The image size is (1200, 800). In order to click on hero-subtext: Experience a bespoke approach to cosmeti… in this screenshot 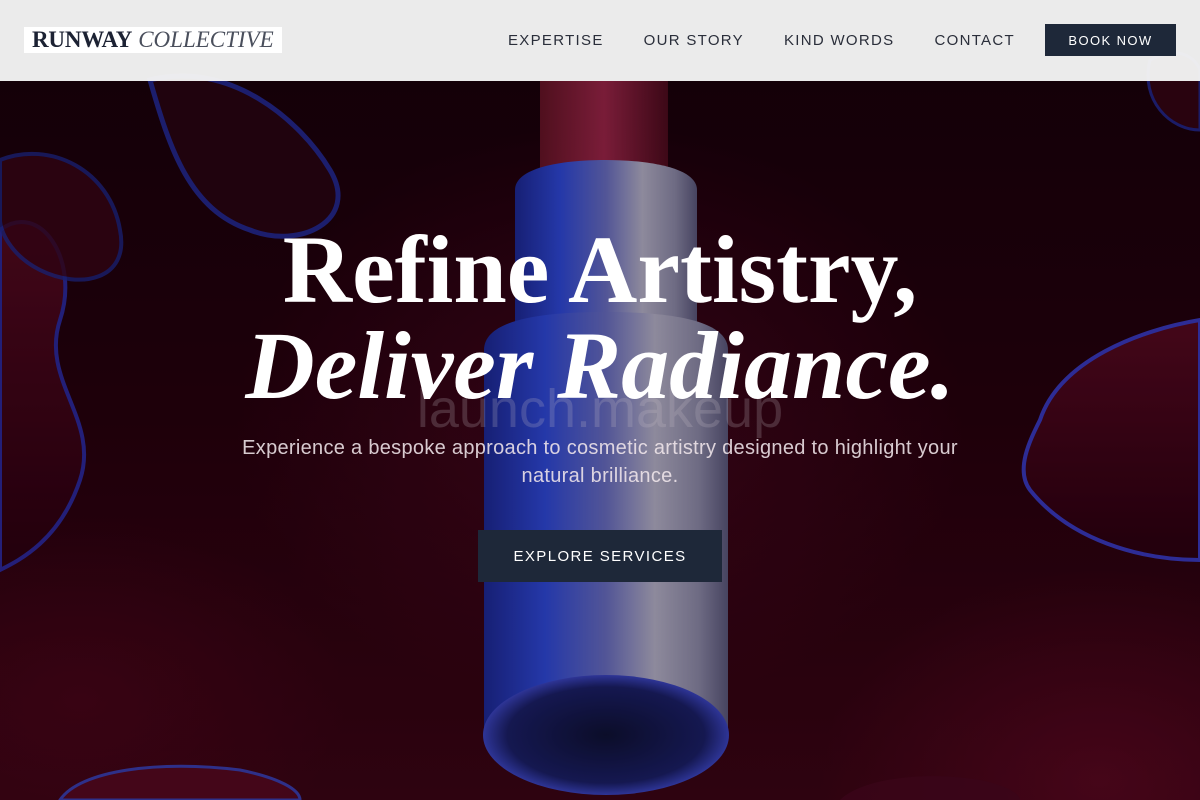, I will do `click(600, 462)`.